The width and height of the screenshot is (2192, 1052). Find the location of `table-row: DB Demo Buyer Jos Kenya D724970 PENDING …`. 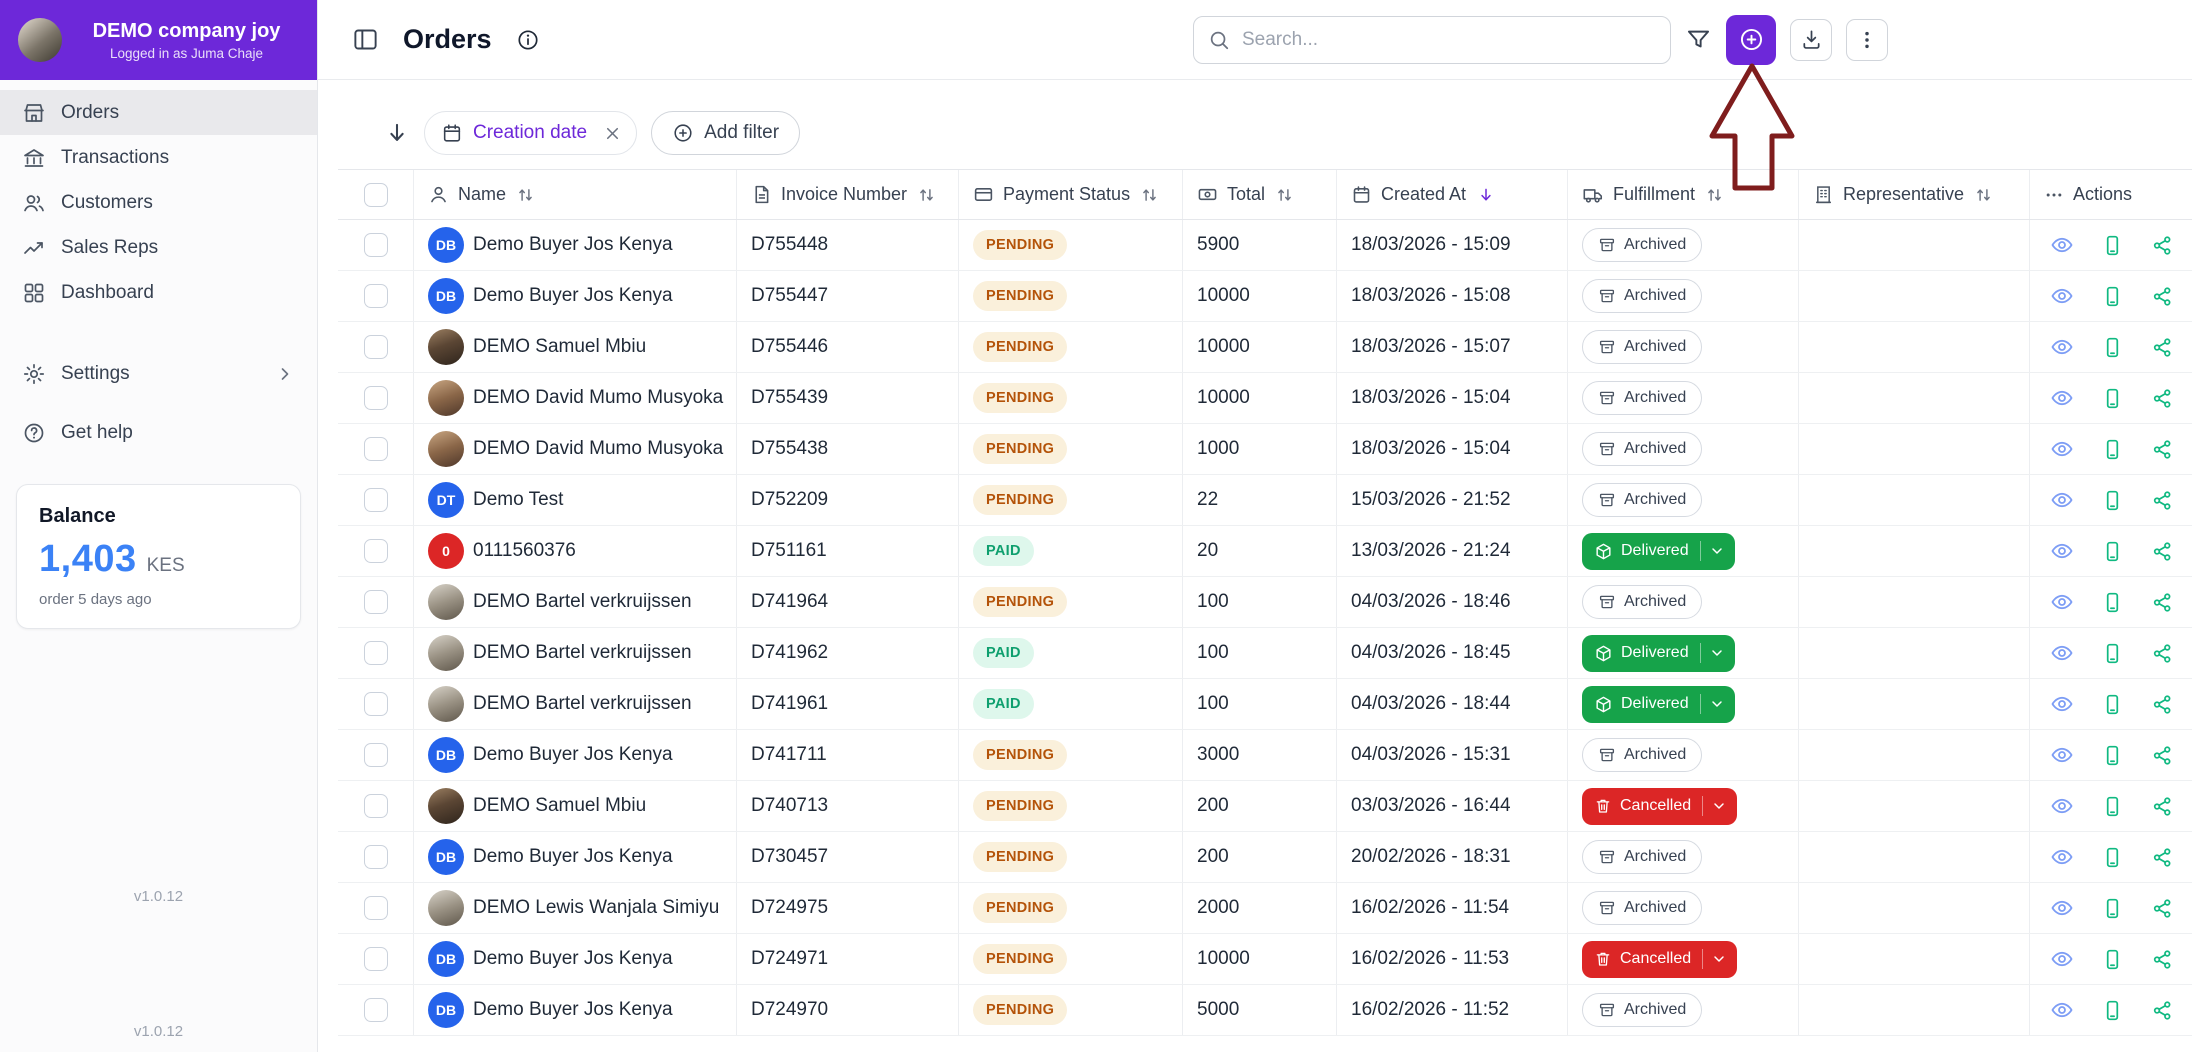

table-row: DB Demo Buyer Jos Kenya D724970 PENDING … is located at coordinates (1265, 1010).